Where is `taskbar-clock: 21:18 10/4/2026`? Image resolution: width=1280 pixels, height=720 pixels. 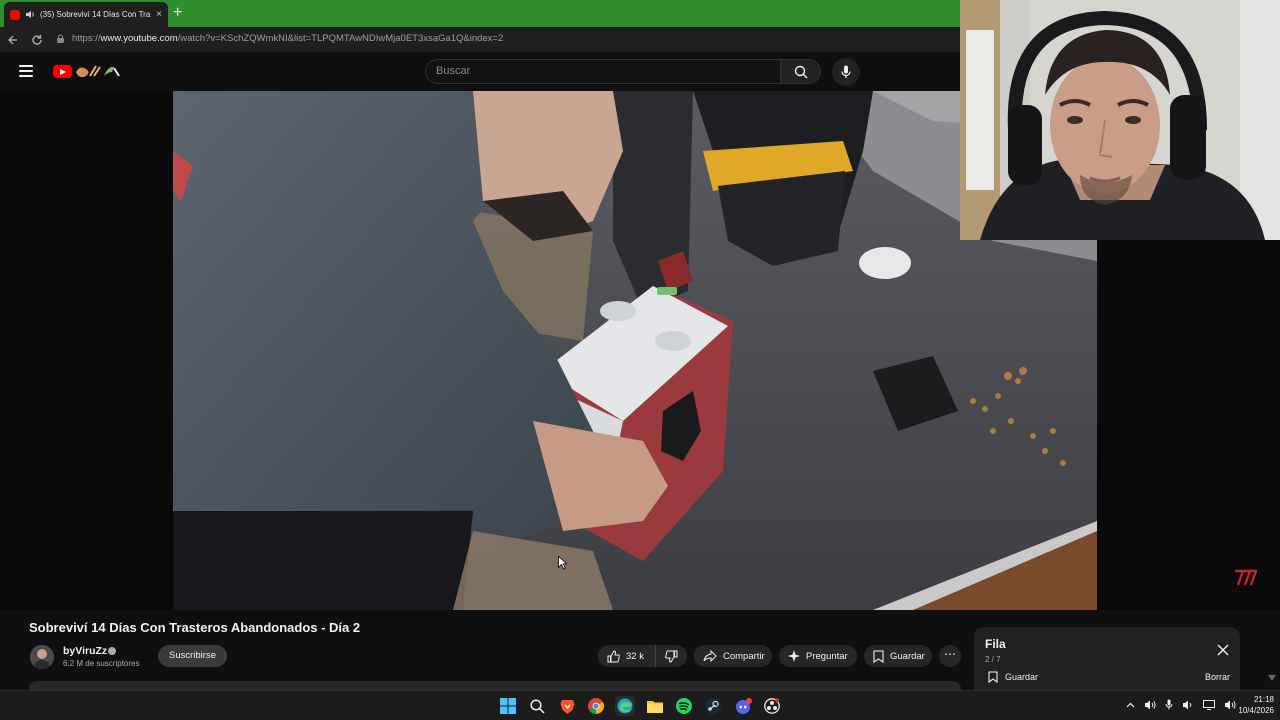 taskbar-clock: 21:18 10/4/2026 is located at coordinates (1248, 705).